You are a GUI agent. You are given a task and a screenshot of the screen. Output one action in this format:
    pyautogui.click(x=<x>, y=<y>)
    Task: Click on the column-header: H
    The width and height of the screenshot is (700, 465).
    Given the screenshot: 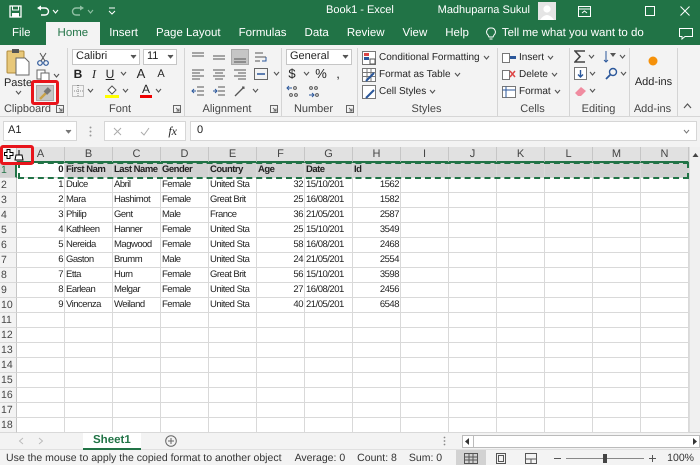 What is the action you would take?
    pyautogui.click(x=377, y=155)
    